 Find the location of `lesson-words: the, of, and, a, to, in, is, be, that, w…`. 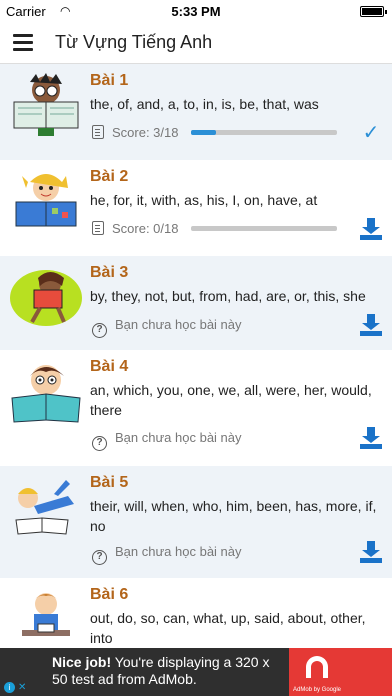

lesson-words: the, of, and, a, to, in, is, be, that, w… is located at coordinates (204, 104).